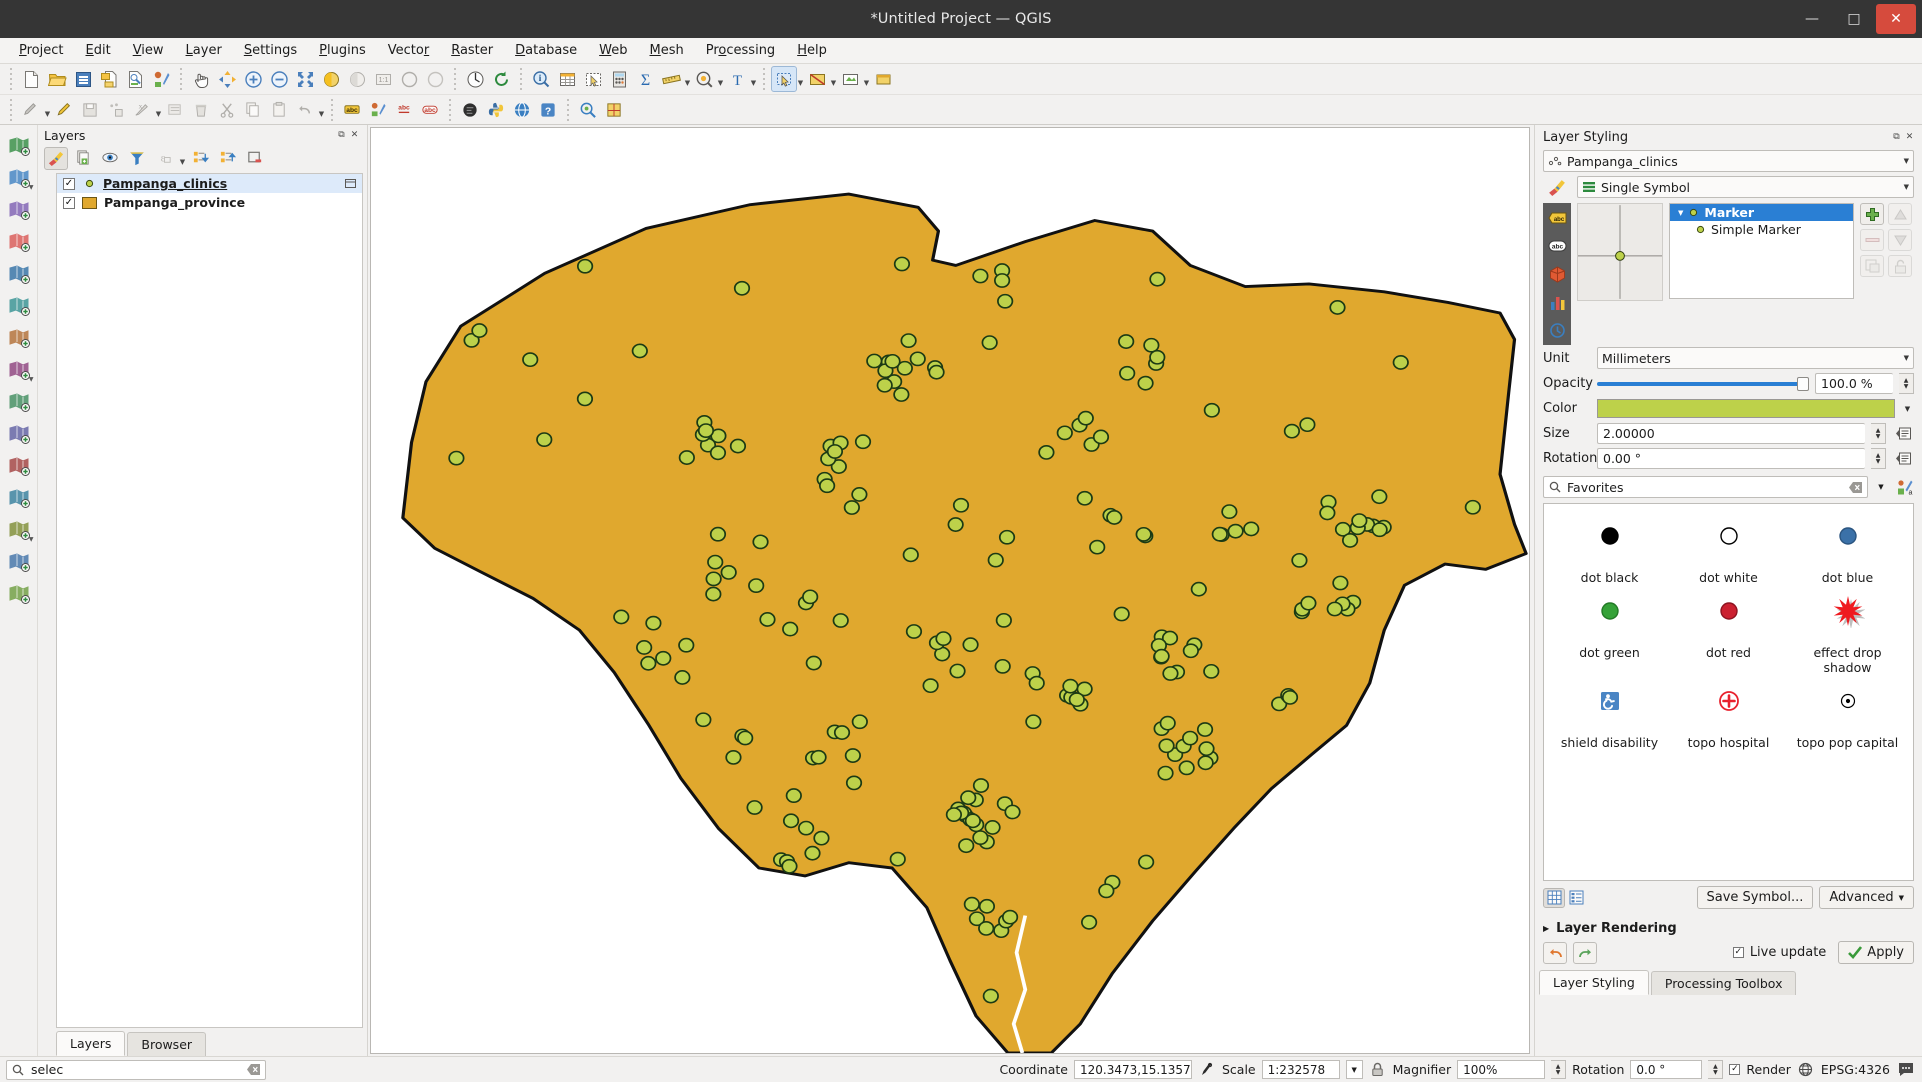  What do you see at coordinates (228, 158) in the screenshot?
I see `collapse-all-icon` at bounding box center [228, 158].